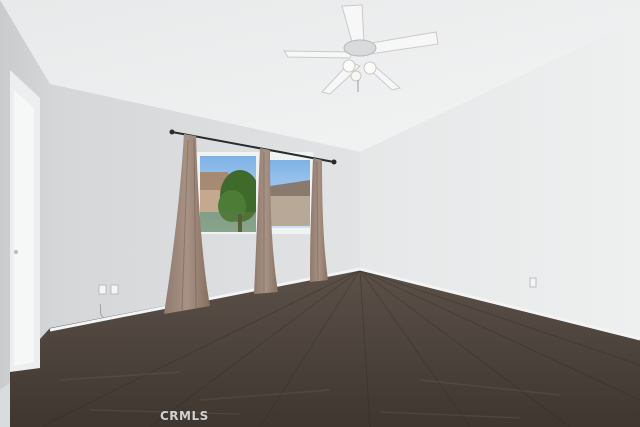 The width and height of the screenshot is (640, 427). What do you see at coordinates (24, 228) in the screenshot?
I see `door` at bounding box center [24, 228].